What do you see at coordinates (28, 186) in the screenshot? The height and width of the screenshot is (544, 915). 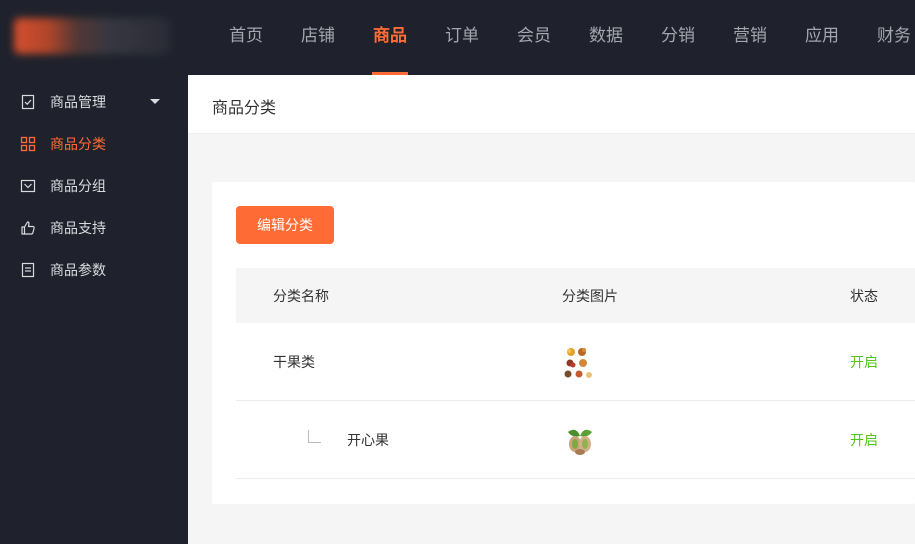 I see `folder-icon` at bounding box center [28, 186].